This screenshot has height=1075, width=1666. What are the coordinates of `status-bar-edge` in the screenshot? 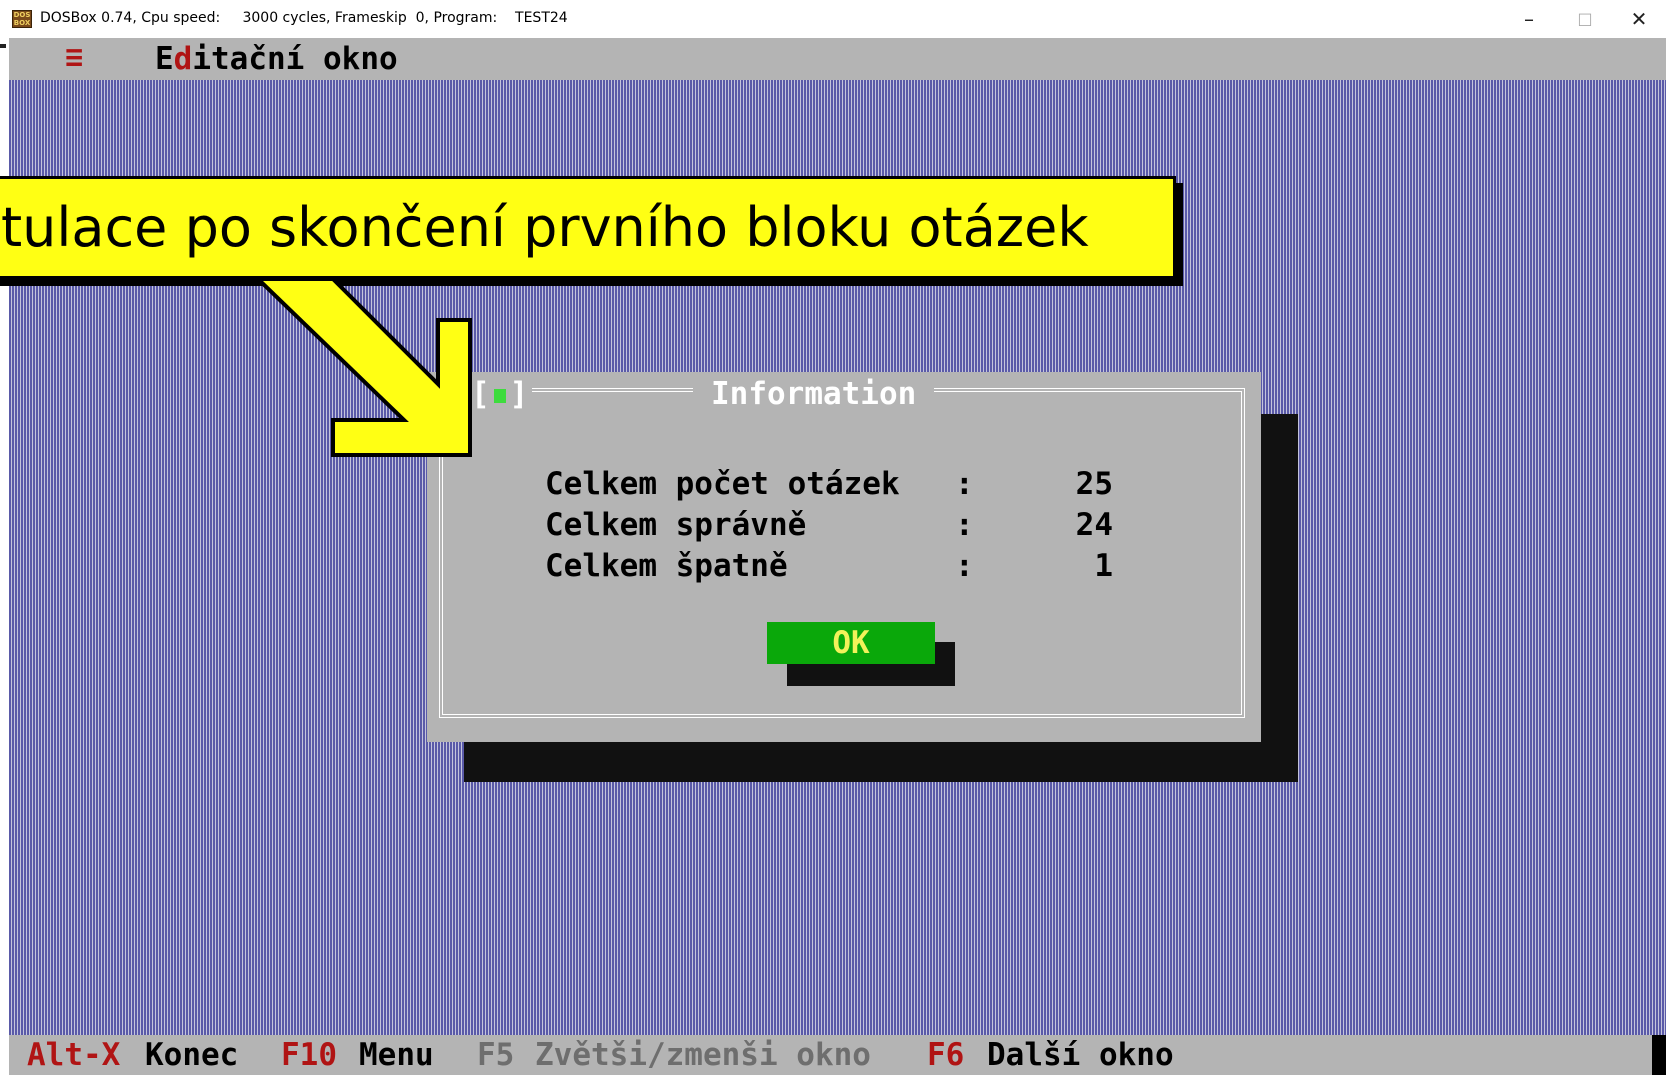 It's located at (1659, 1055).